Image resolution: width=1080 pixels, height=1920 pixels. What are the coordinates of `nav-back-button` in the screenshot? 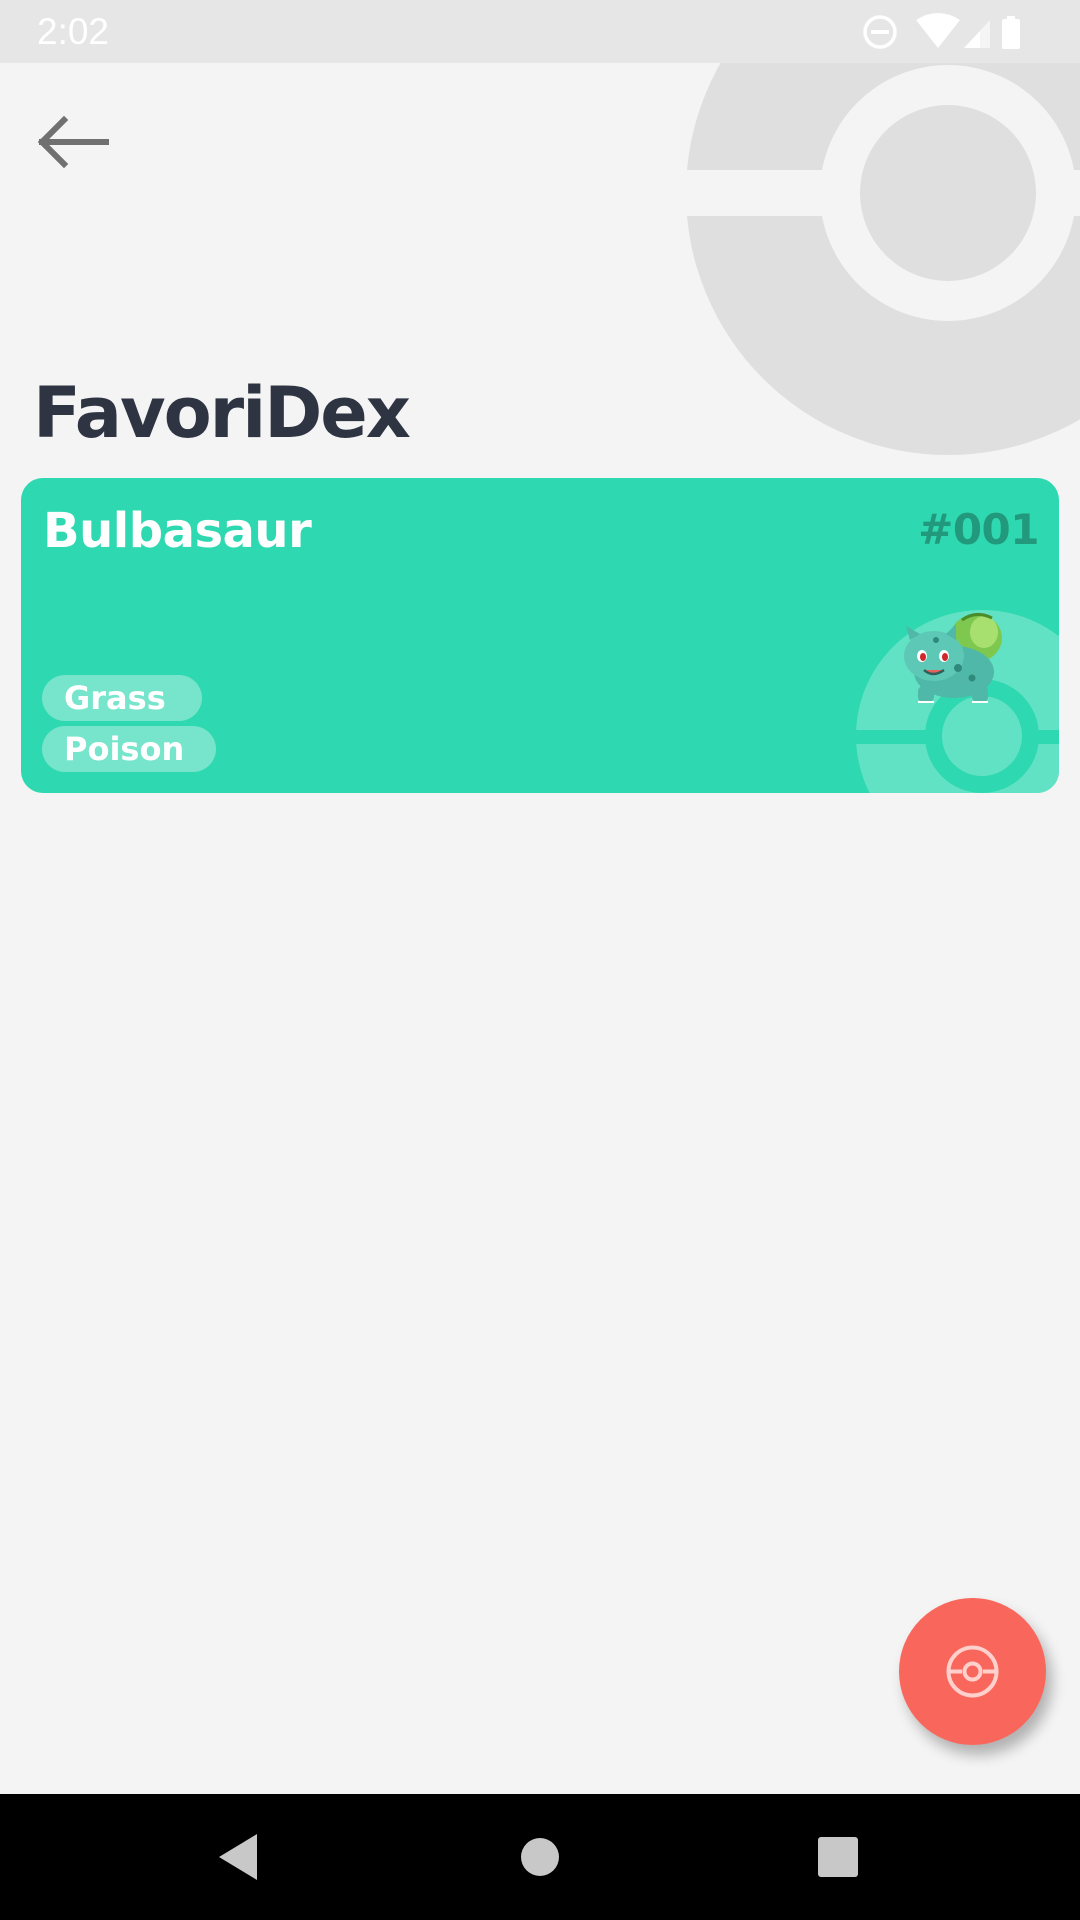 It's located at (240, 1857).